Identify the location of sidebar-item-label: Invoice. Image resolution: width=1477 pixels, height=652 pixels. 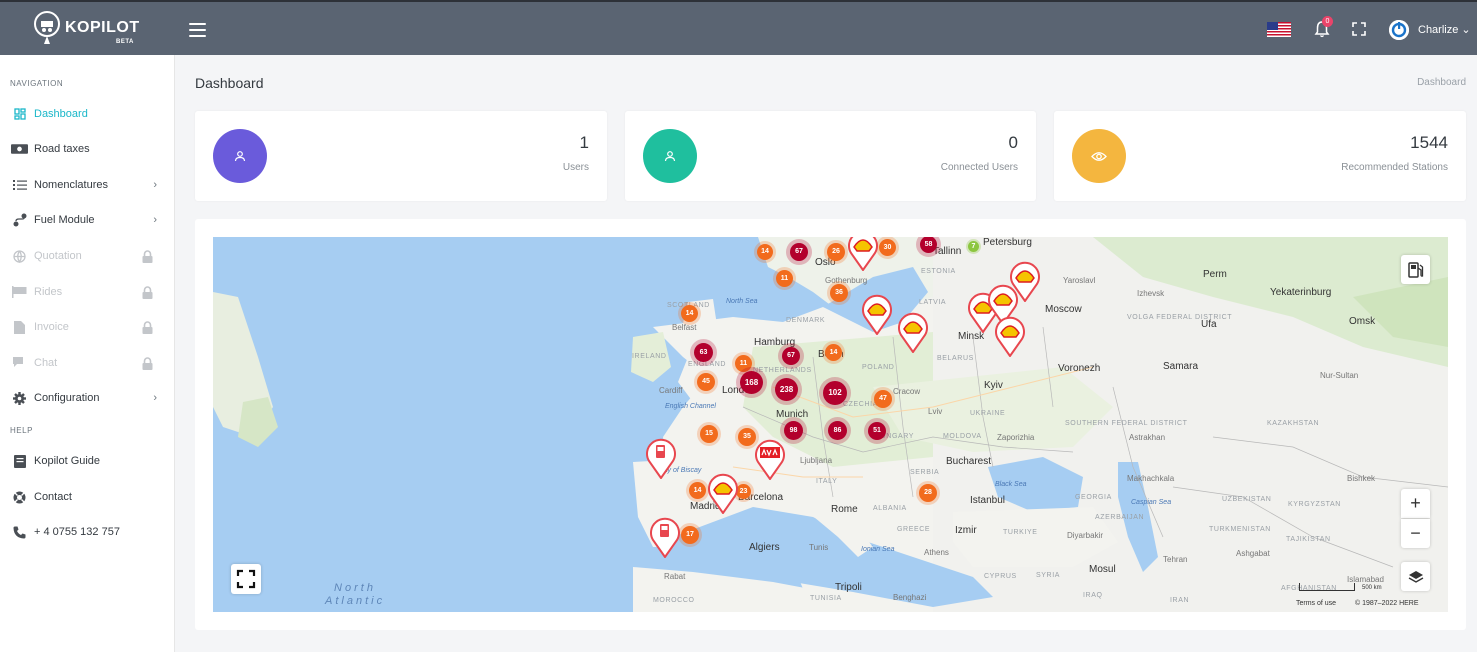
(51, 327).